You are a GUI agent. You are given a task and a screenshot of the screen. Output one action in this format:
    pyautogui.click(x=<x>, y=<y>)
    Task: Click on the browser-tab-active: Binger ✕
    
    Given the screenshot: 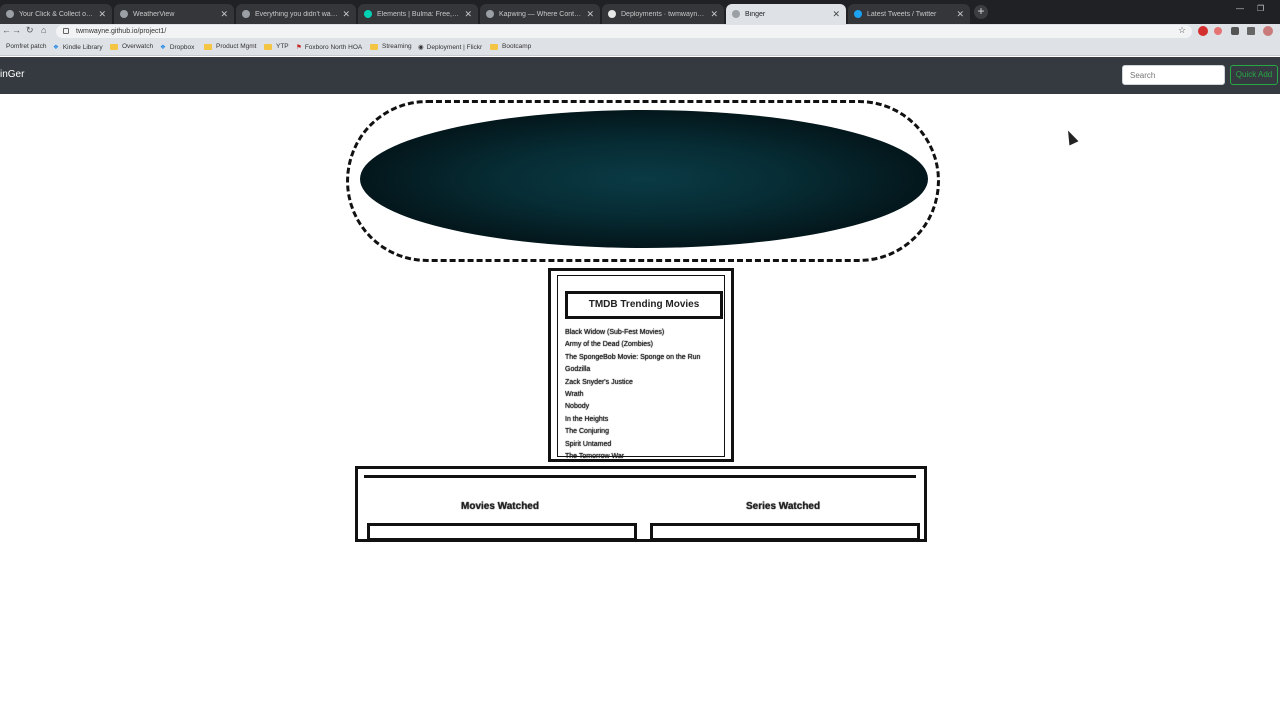 What is the action you would take?
    pyautogui.click(x=786, y=14)
    